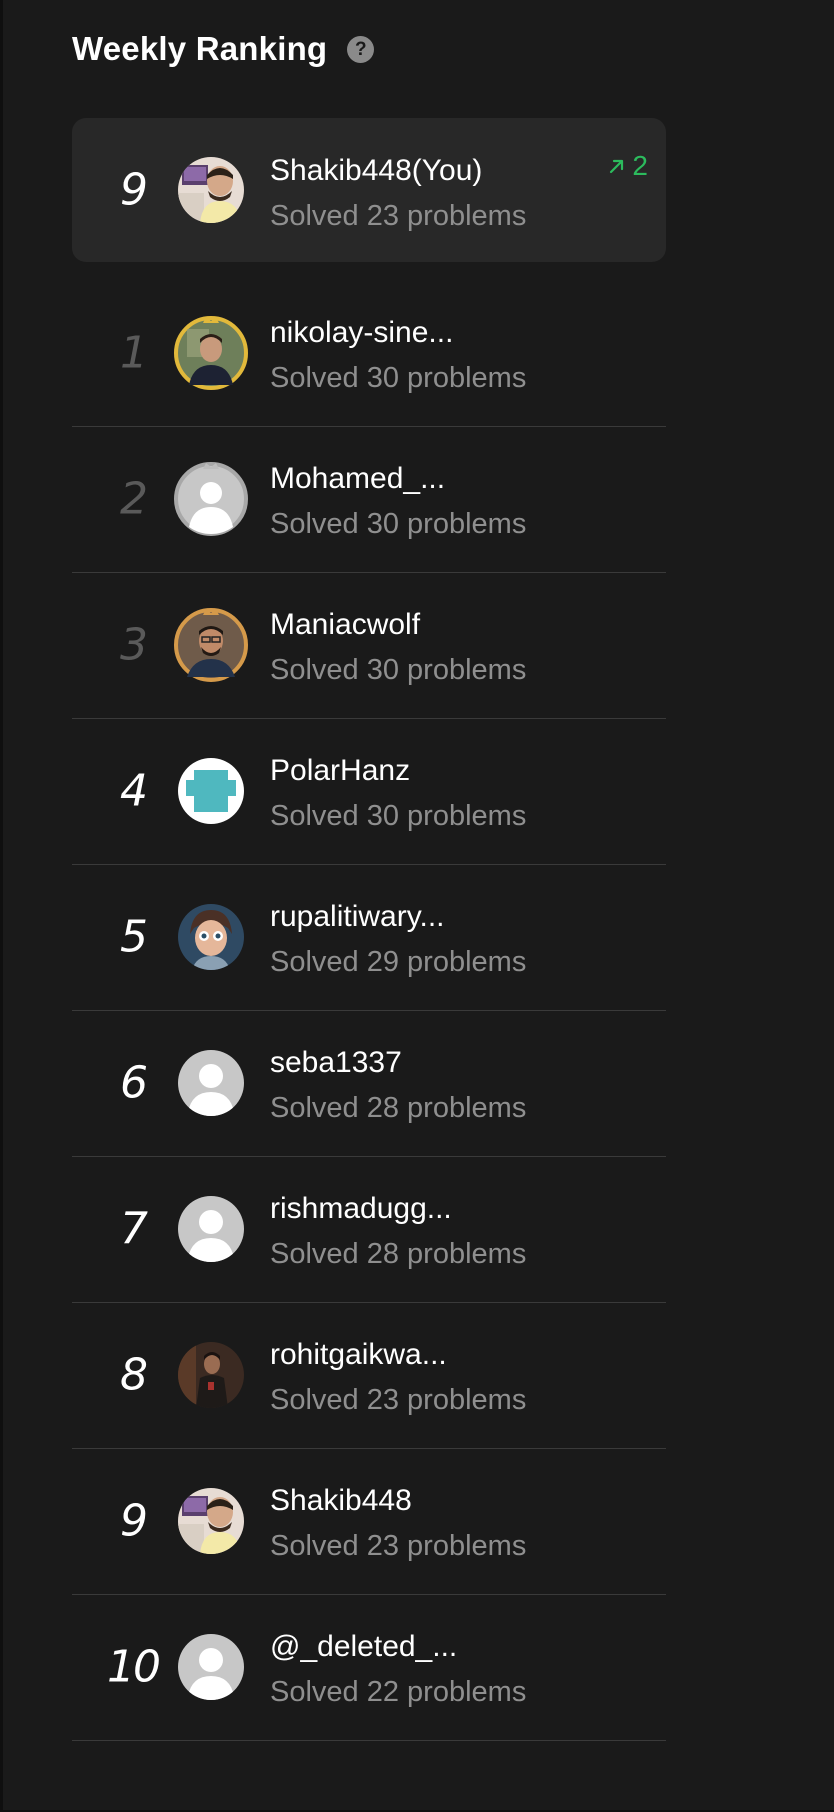 The width and height of the screenshot is (834, 1812). What do you see at coordinates (628, 166) in the screenshot?
I see `rank-change: 2` at bounding box center [628, 166].